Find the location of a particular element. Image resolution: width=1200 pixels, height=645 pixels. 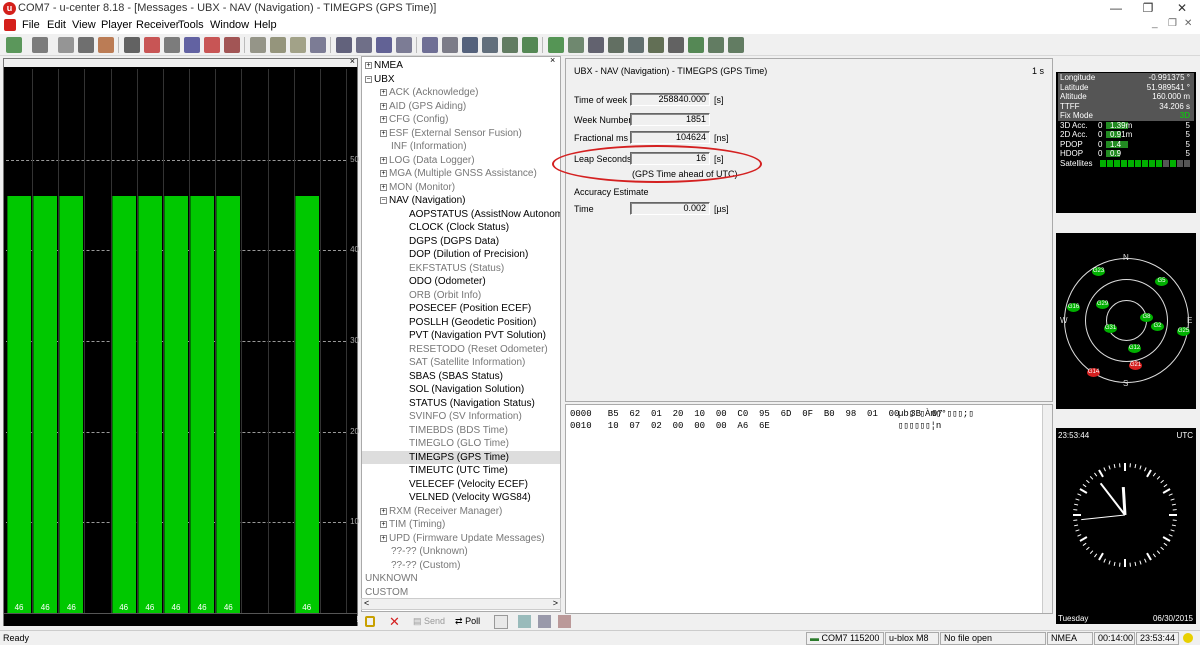

tree-item-pvt: PVT (Navigation PVT Solution) is located at coordinates (461, 336).